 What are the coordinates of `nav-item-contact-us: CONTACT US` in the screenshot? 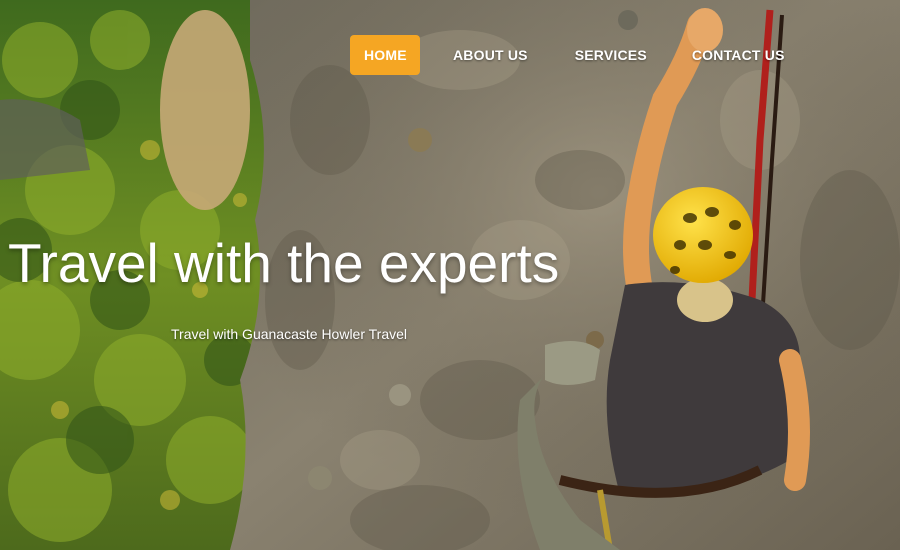 It's located at (738, 55).